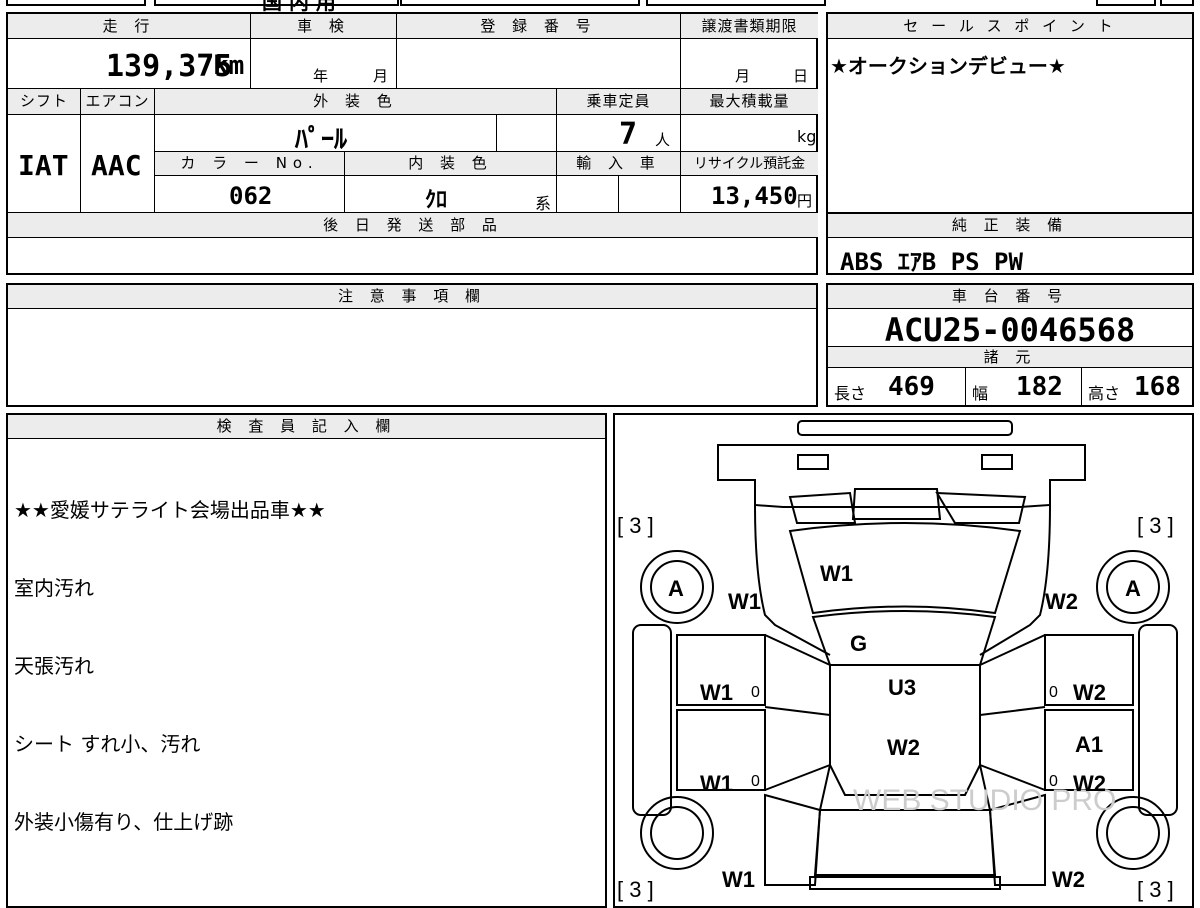 Image resolution: width=1200 pixels, height=908 pixels. Describe the element at coordinates (738, 879) in the screenshot. I see `rear-left-quarter-label: W1` at that location.